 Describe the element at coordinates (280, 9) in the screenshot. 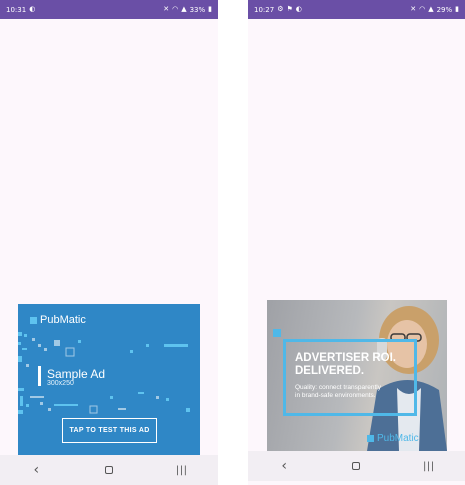

I see `settings-icon: ⚙` at that location.